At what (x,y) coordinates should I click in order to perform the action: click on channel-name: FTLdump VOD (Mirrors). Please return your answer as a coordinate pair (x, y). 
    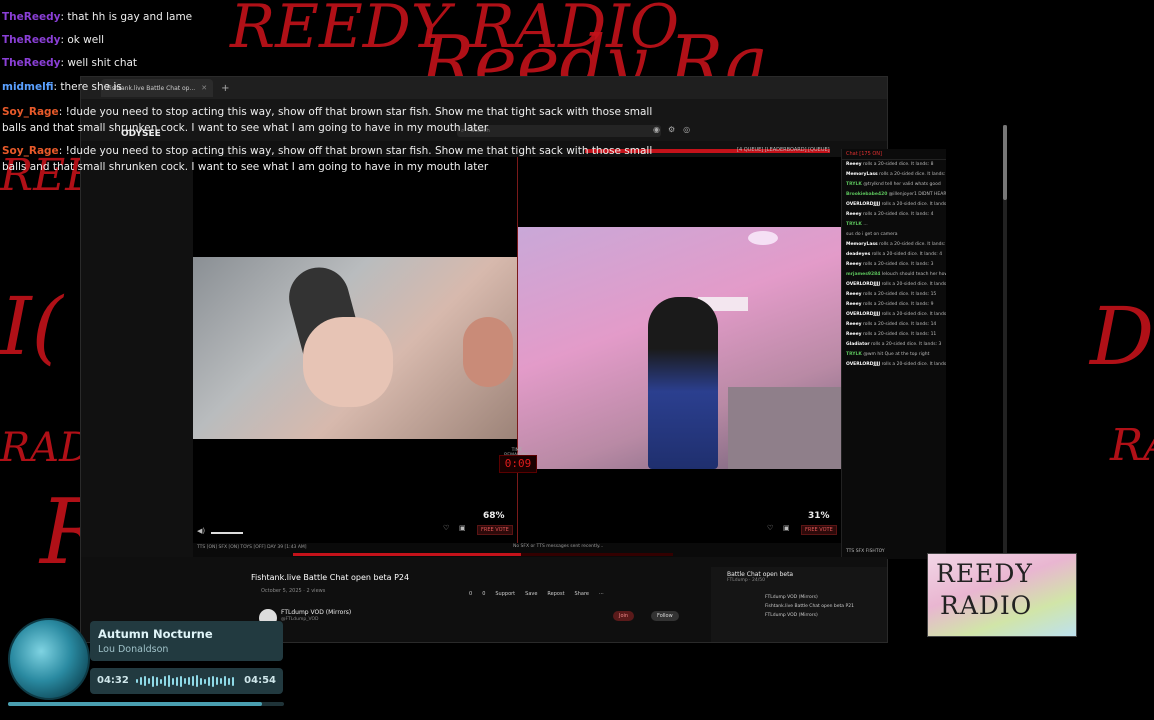
    Looking at the image, I should click on (316, 612).